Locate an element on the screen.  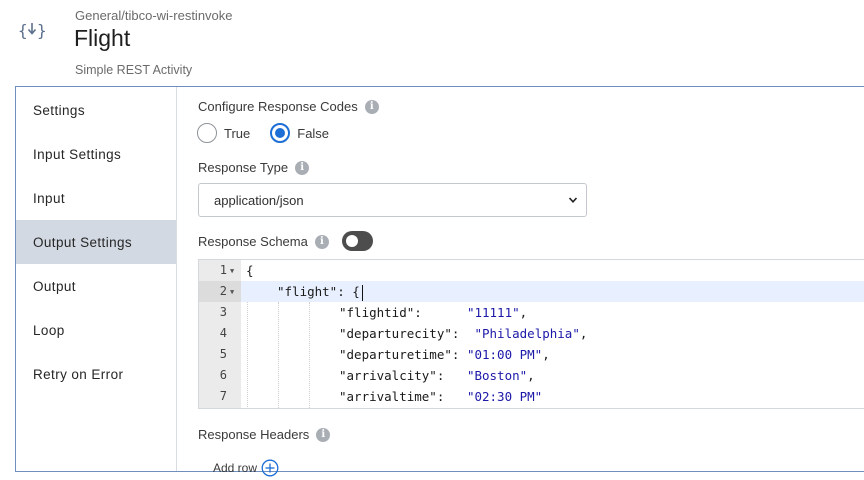
json-value: "Boston" is located at coordinates (497, 375).